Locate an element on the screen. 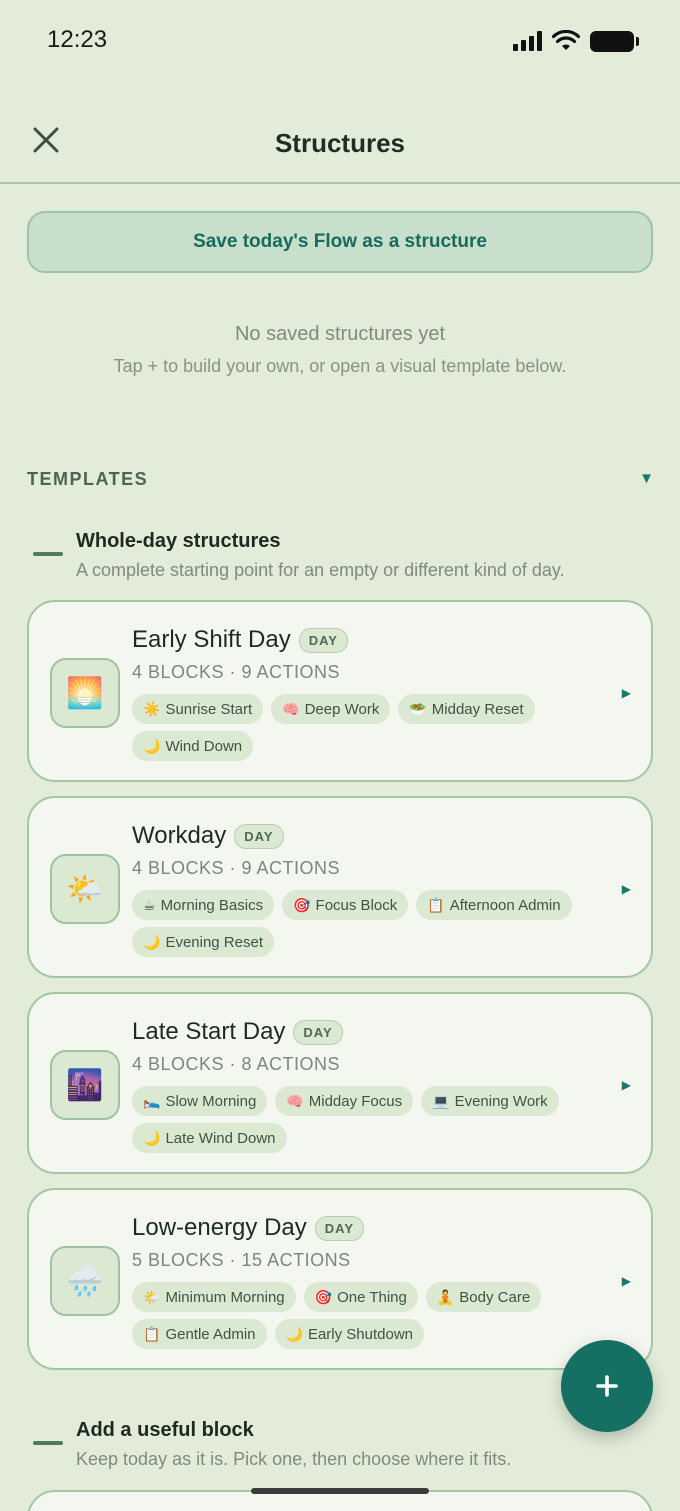  block-chip: ☀️ Sunrise Start is located at coordinates (198, 709).